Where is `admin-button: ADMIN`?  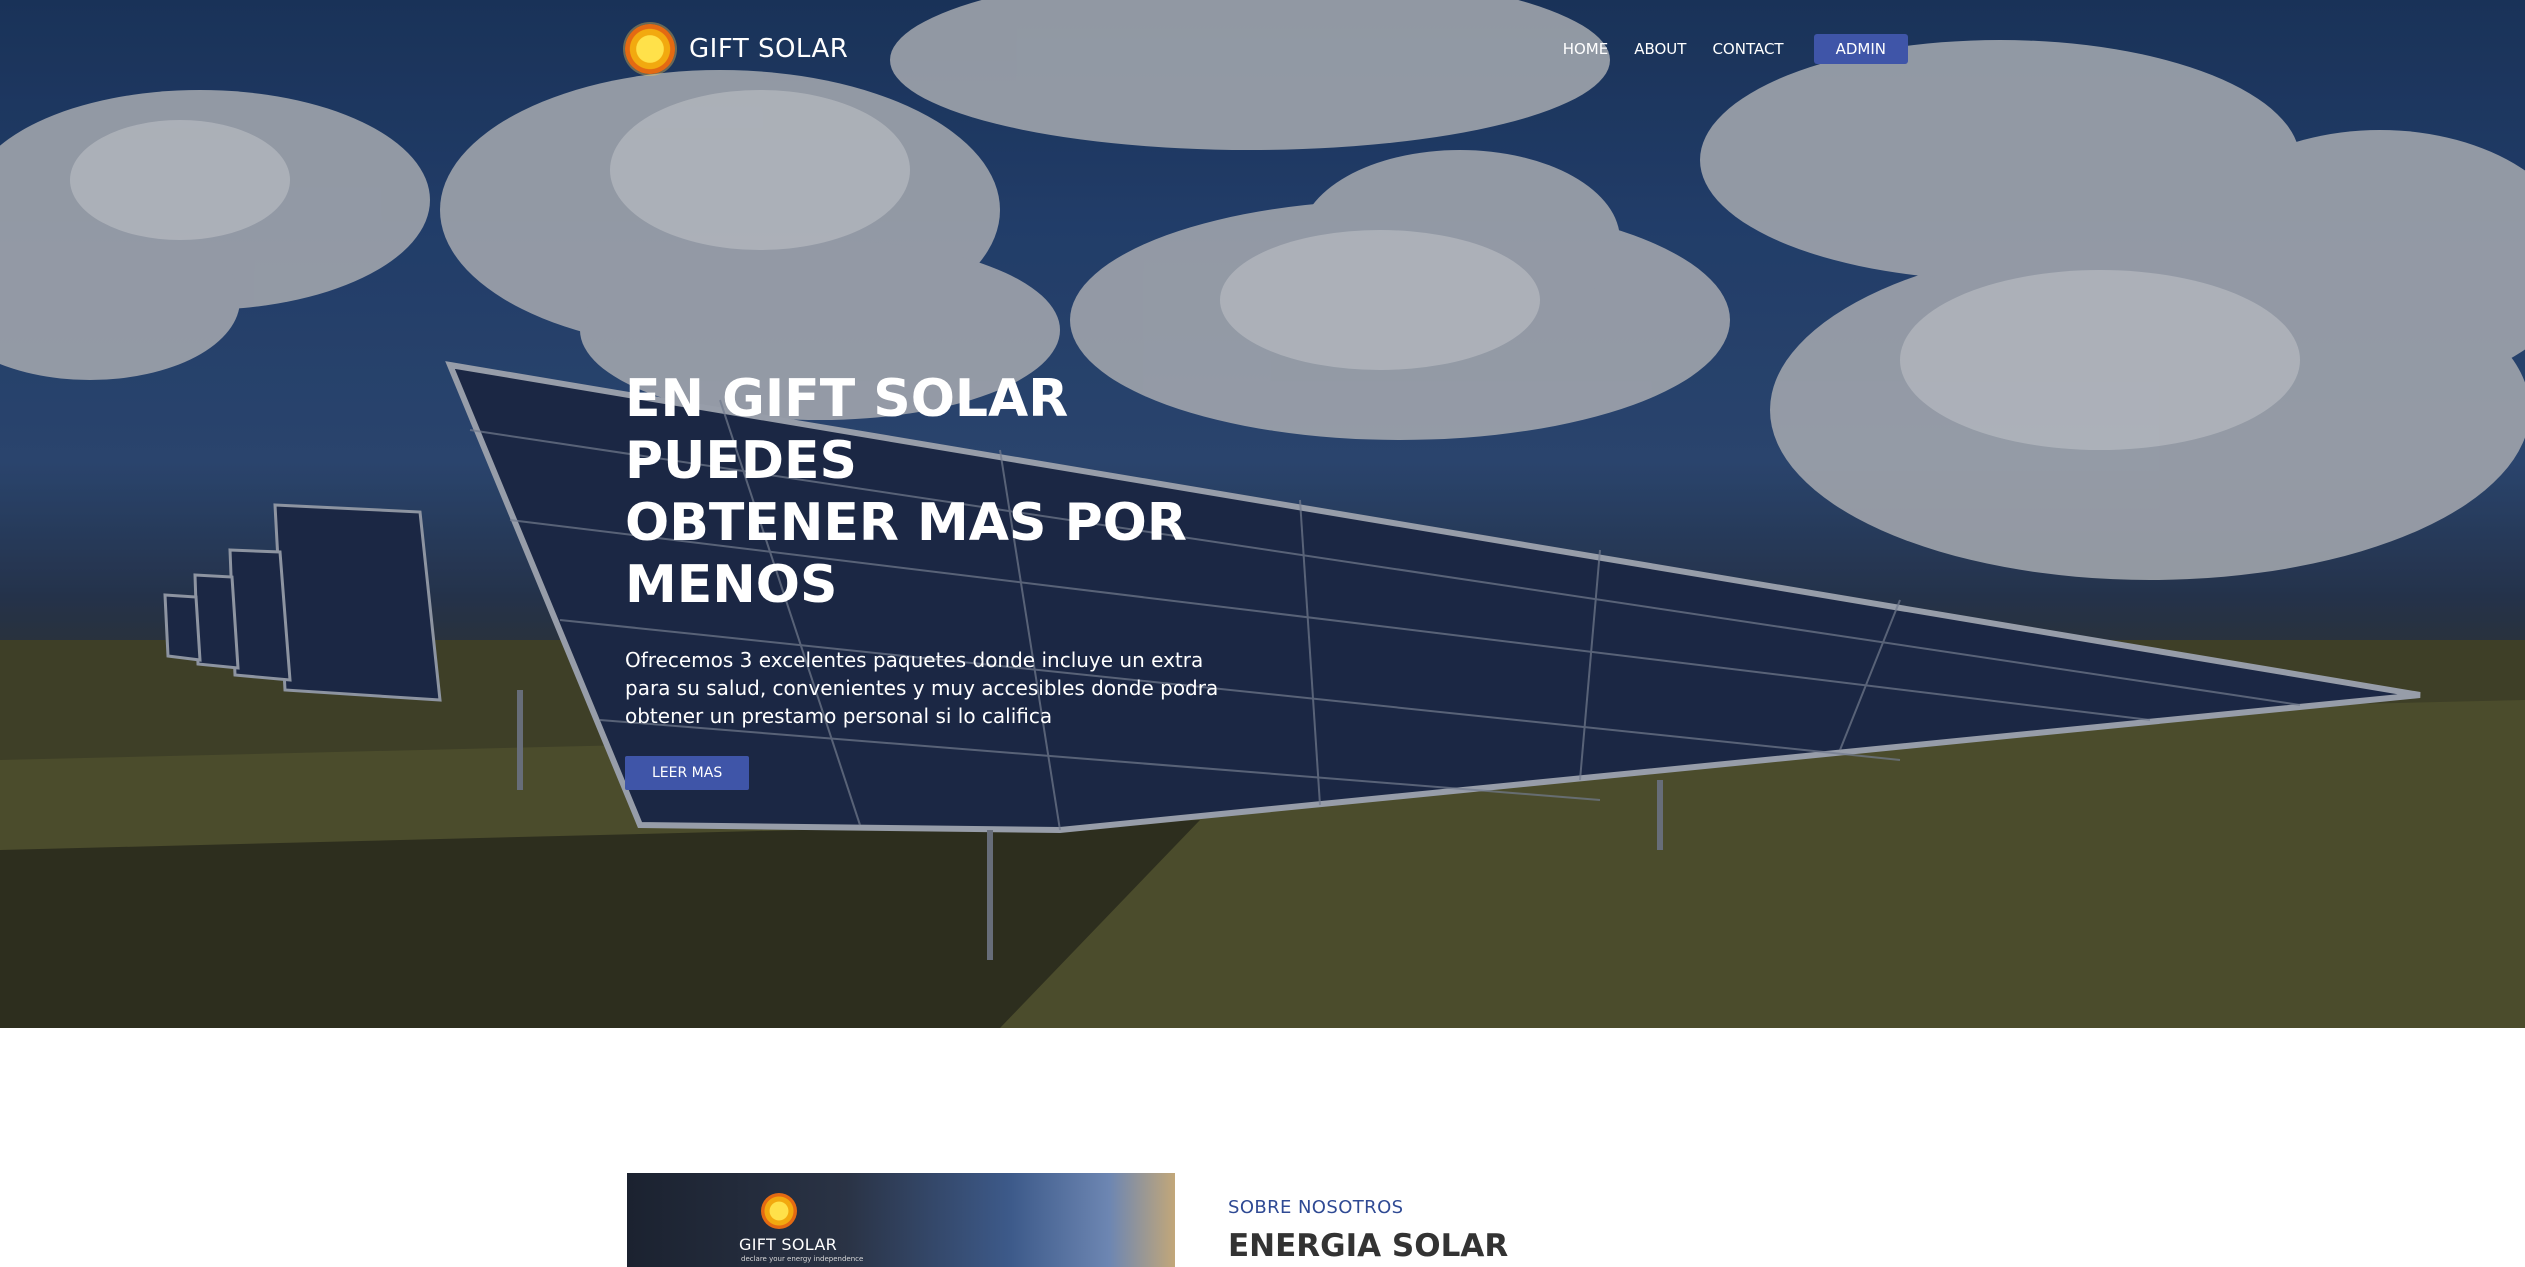 admin-button: ADMIN is located at coordinates (1860, 49).